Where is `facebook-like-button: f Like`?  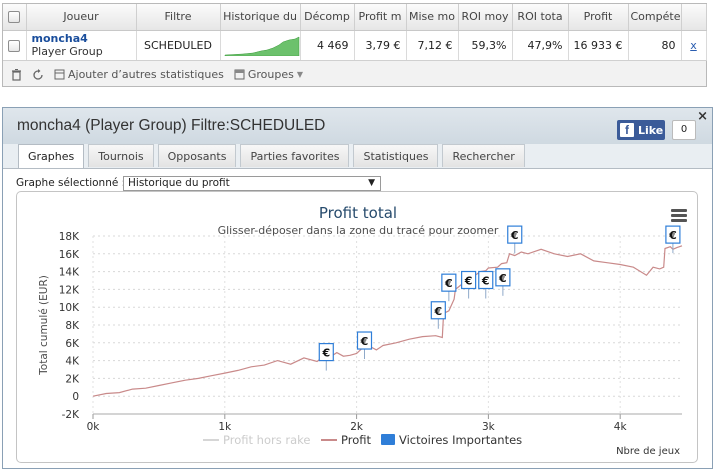 facebook-like-button: f Like is located at coordinates (641, 130).